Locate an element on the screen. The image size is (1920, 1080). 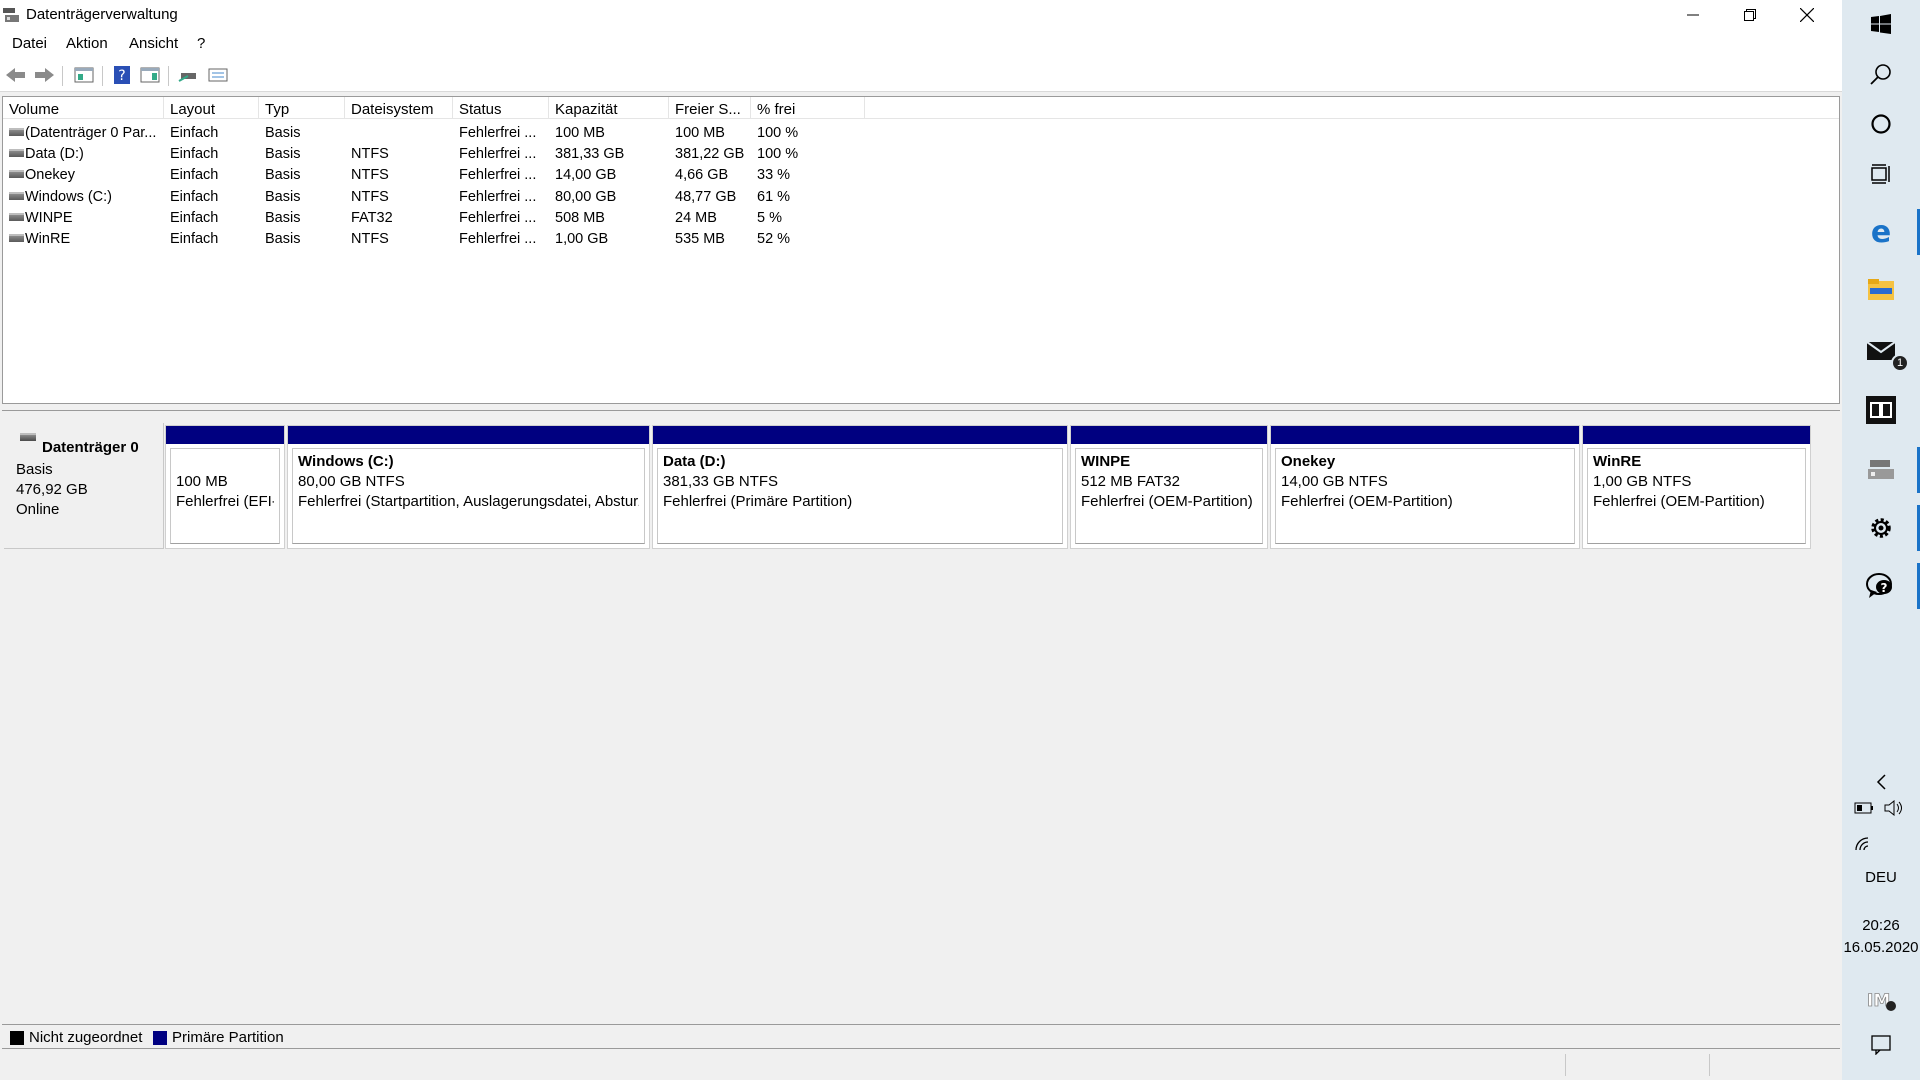
disk-management-taskbar-button is located at coordinates (1881, 470).